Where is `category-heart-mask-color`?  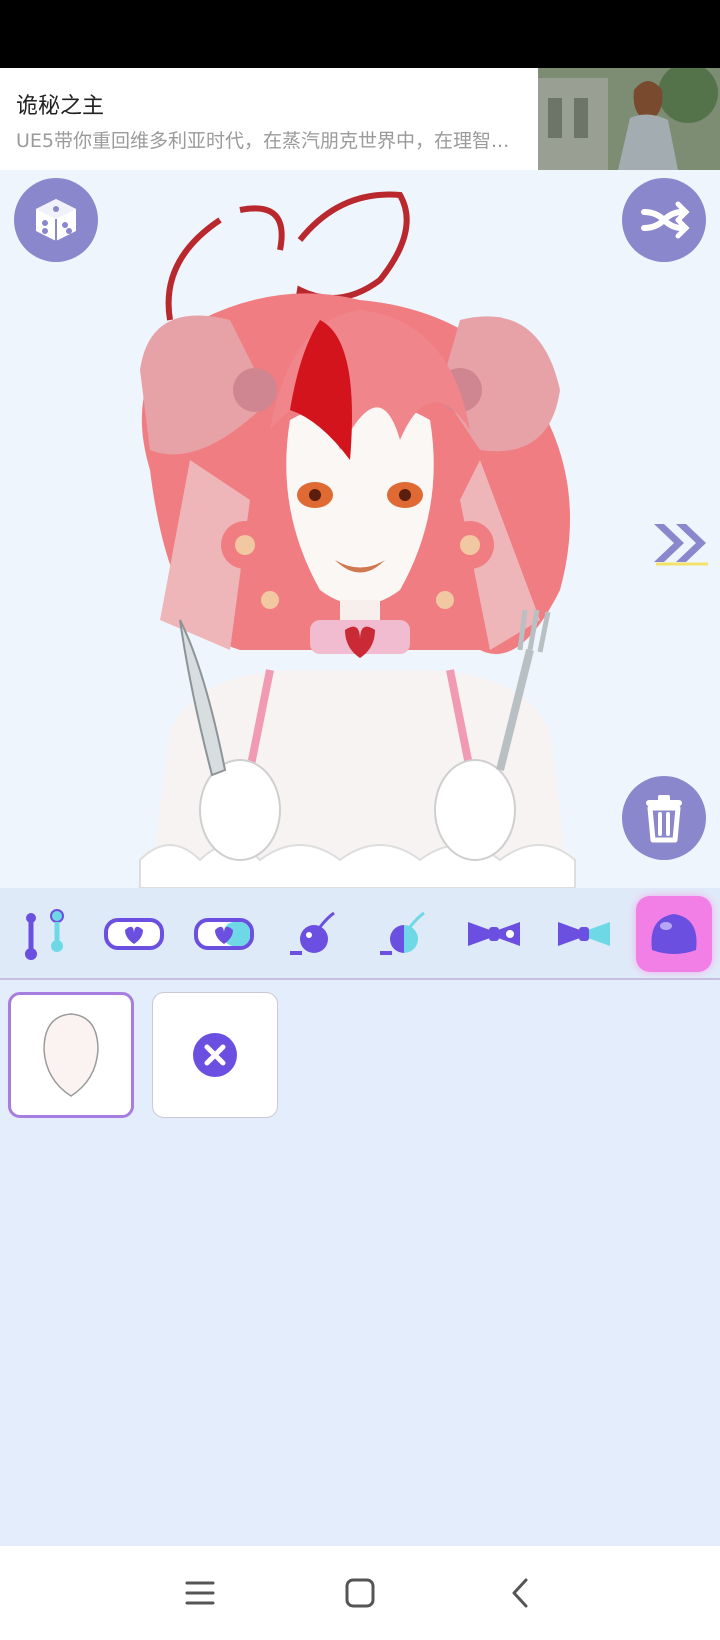 category-heart-mask-color is located at coordinates (224, 934).